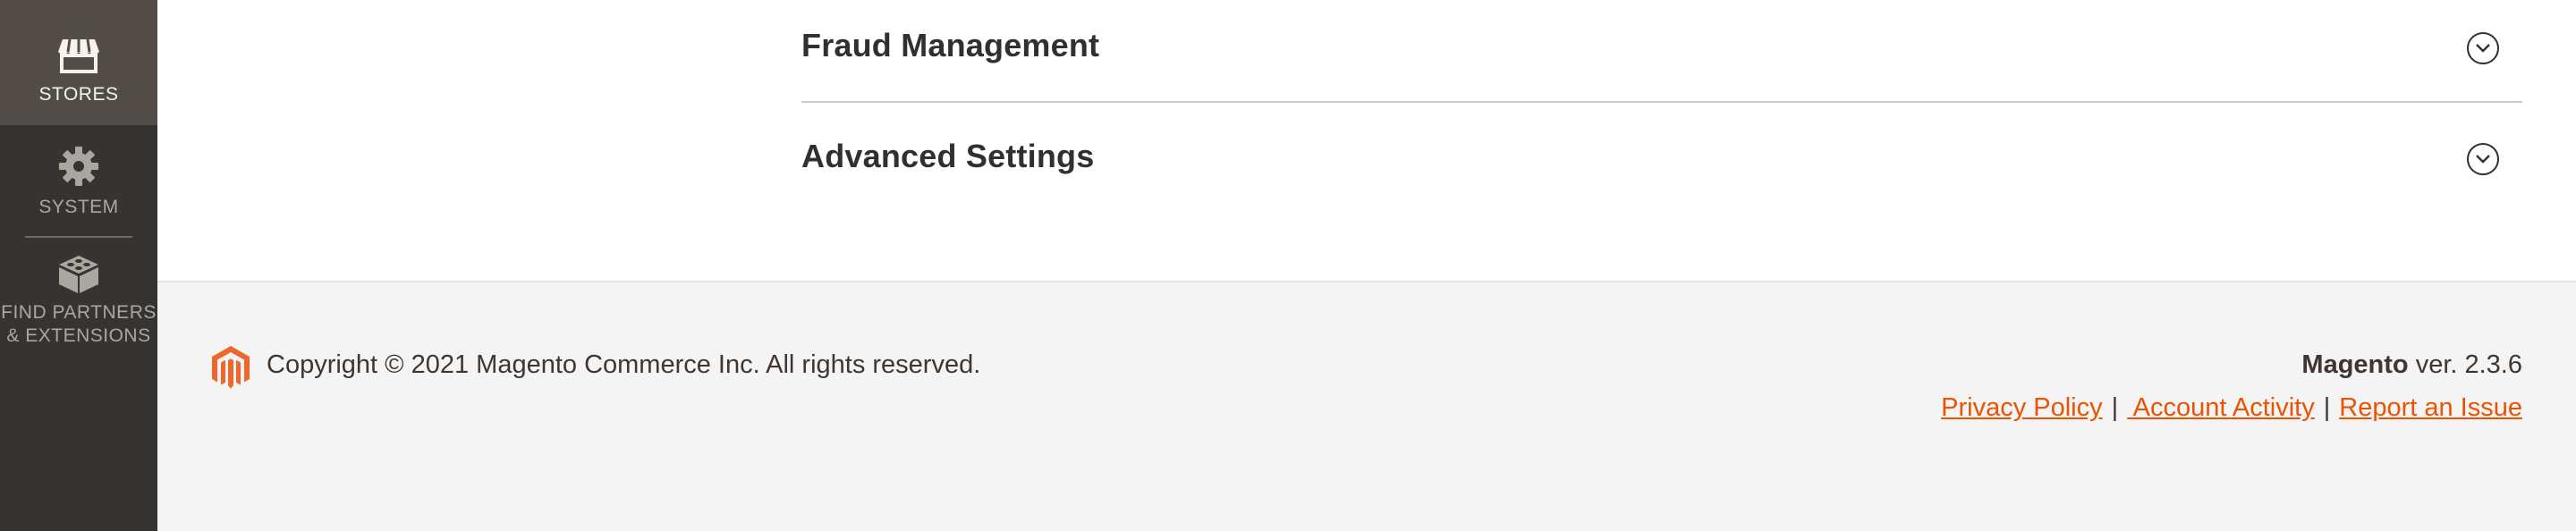  I want to click on section-title: Fraud Management, so click(950, 45).